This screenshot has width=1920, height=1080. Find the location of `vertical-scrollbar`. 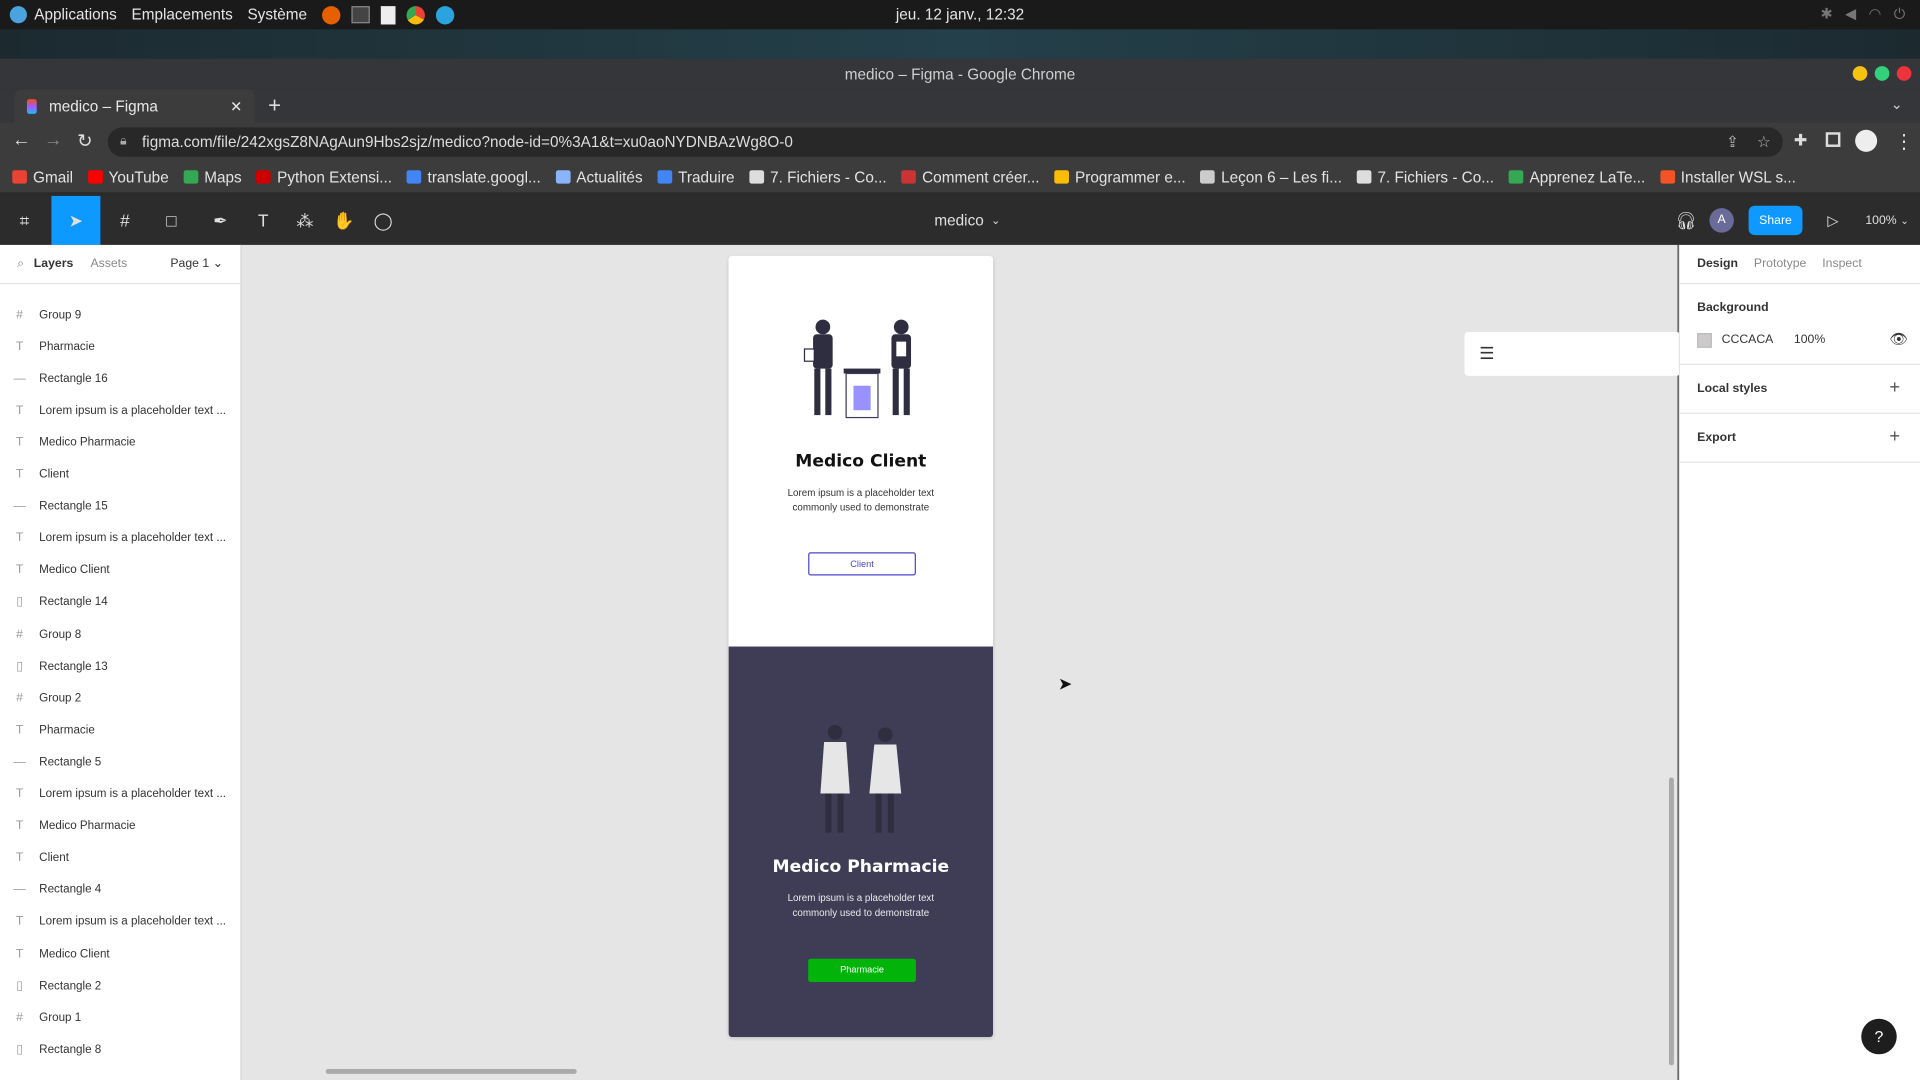

vertical-scrollbar is located at coordinates (1671, 921).